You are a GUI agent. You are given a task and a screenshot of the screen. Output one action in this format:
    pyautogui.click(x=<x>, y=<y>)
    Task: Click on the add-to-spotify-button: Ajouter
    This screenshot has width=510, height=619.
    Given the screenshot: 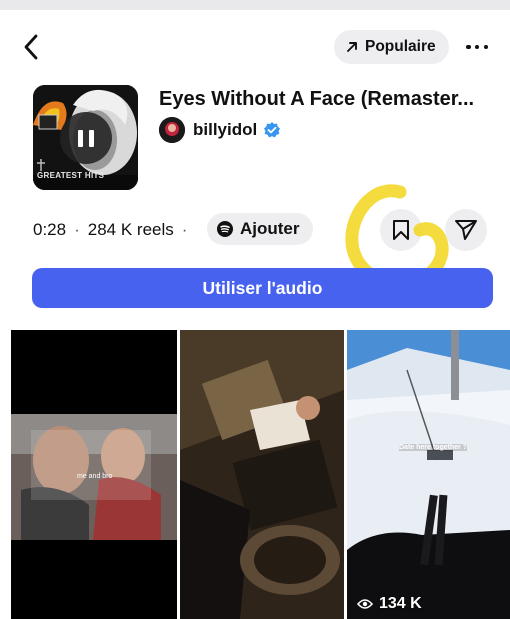 What is the action you would take?
    pyautogui.click(x=260, y=229)
    